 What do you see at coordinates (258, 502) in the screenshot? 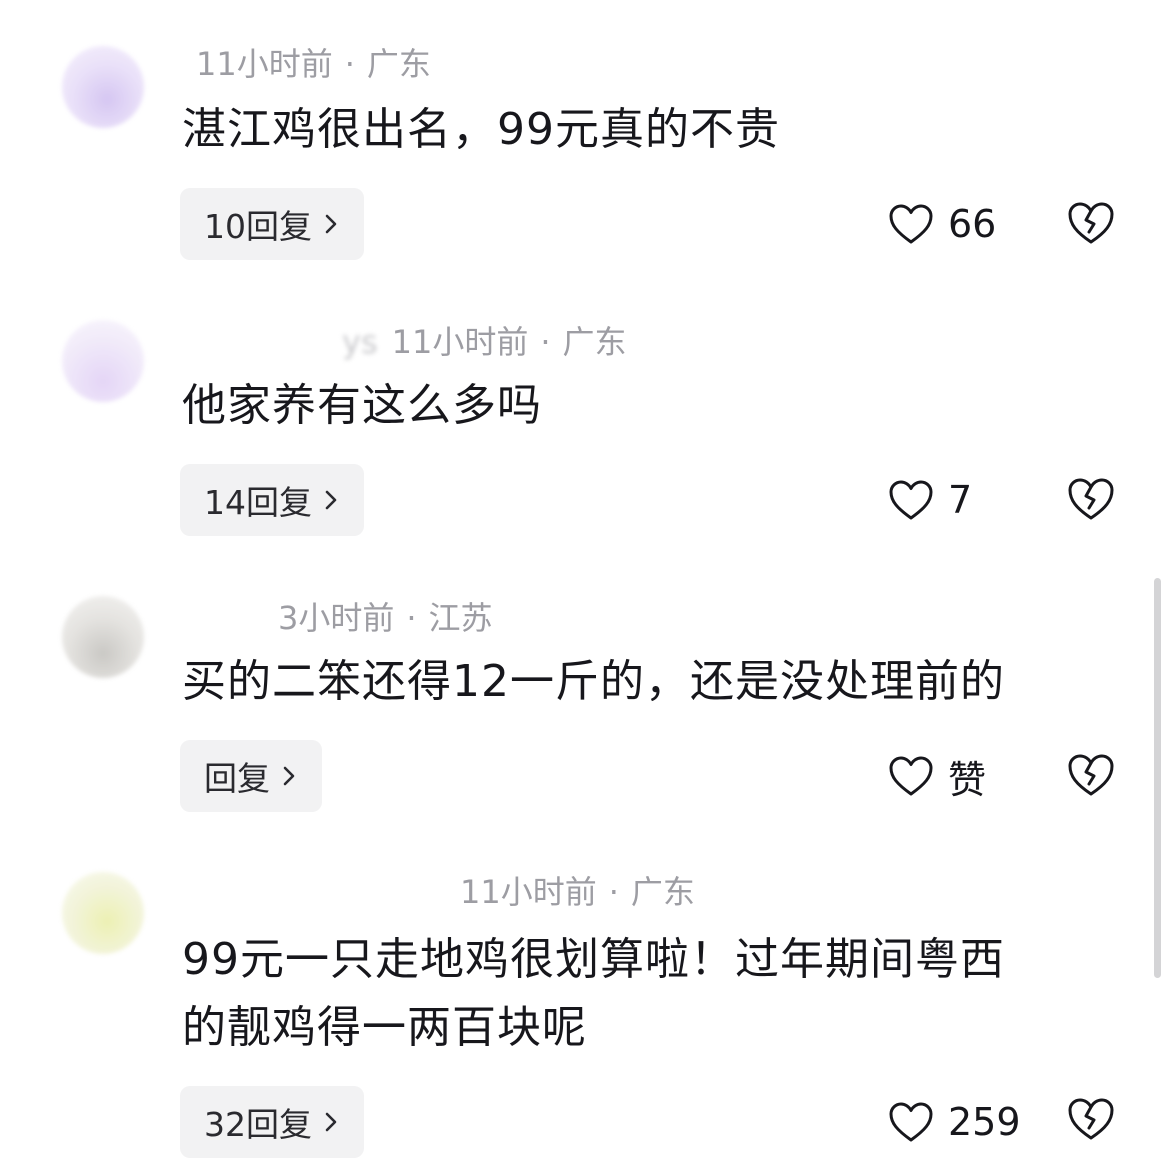
I see `reply-label: 14回复` at bounding box center [258, 502].